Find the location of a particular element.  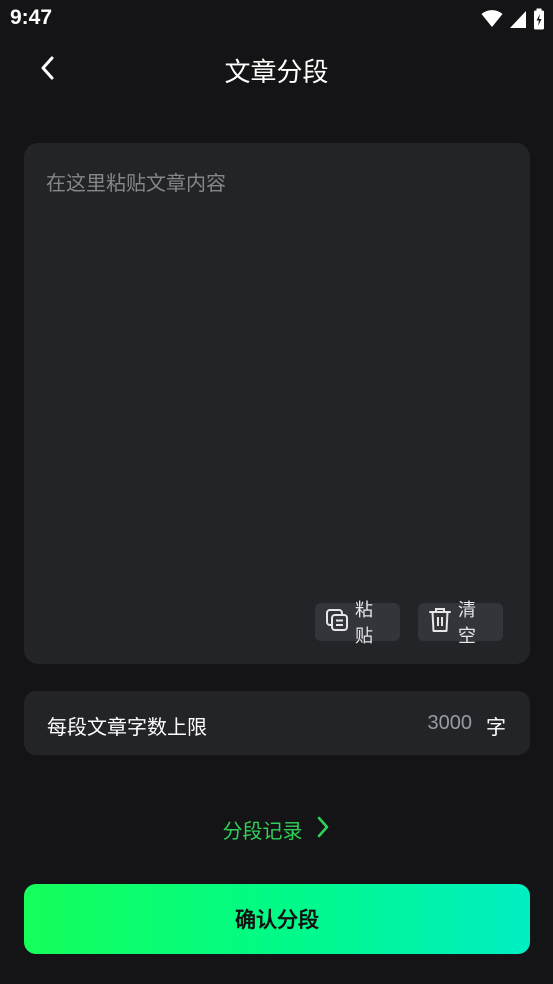

segment-history-label: 分段记录 is located at coordinates (262, 830).